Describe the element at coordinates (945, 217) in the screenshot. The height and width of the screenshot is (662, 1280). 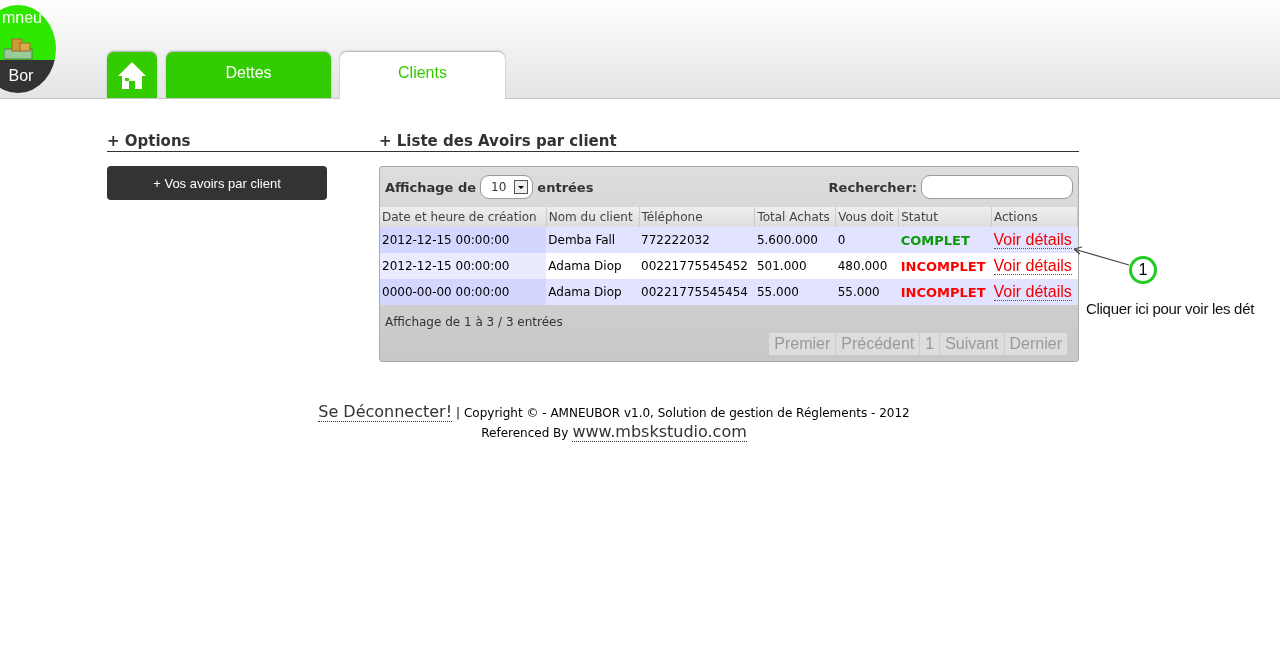
I see `column-header: Statut` at that location.